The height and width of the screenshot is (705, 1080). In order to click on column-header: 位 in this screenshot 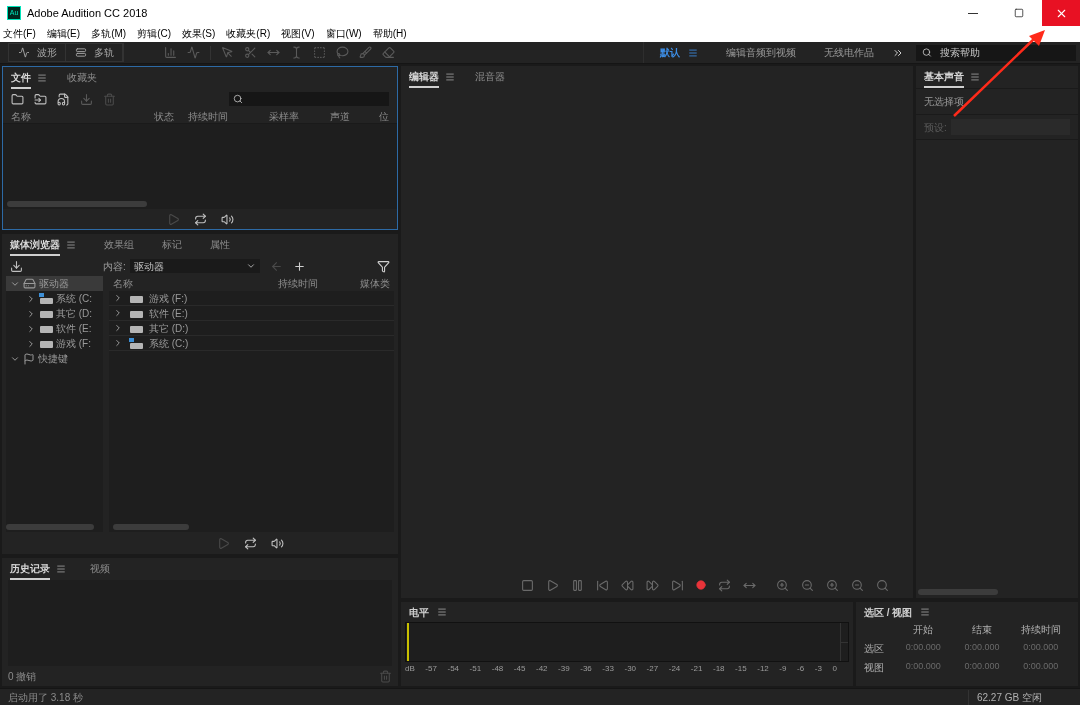, I will do `click(384, 116)`.